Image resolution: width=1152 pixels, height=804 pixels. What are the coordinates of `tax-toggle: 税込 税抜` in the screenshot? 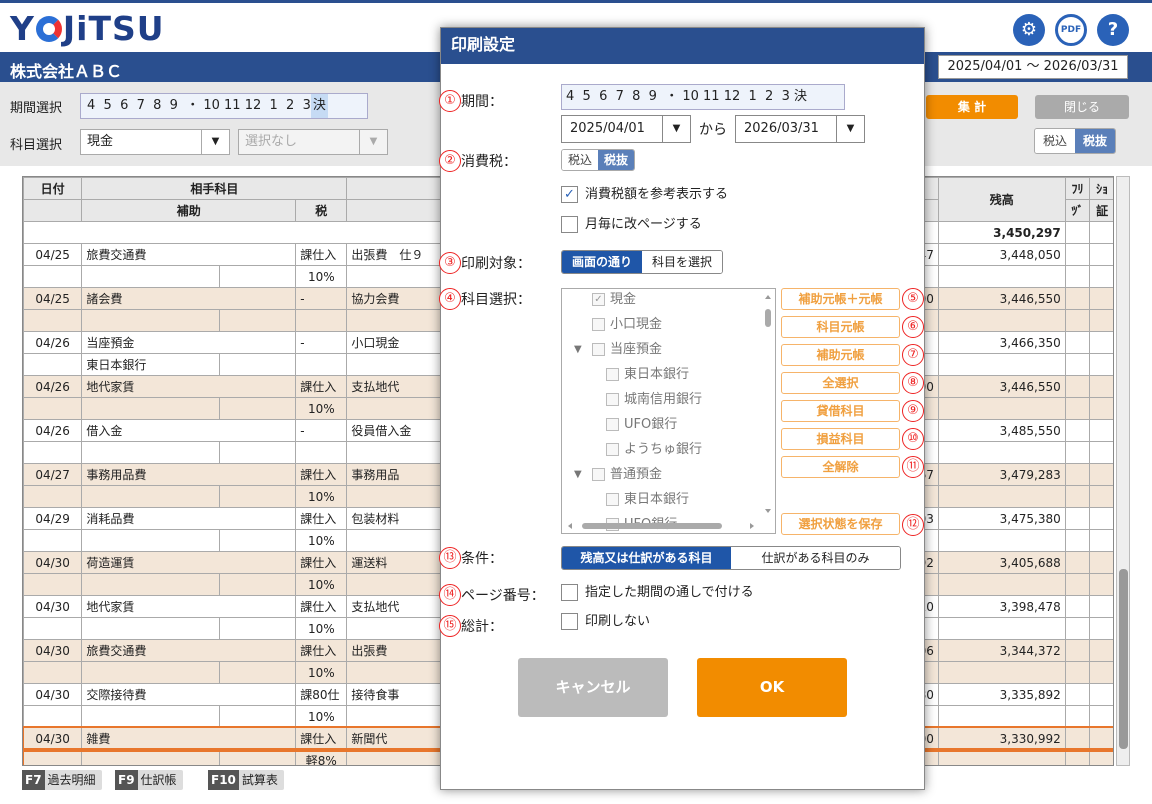 It's located at (1075, 141).